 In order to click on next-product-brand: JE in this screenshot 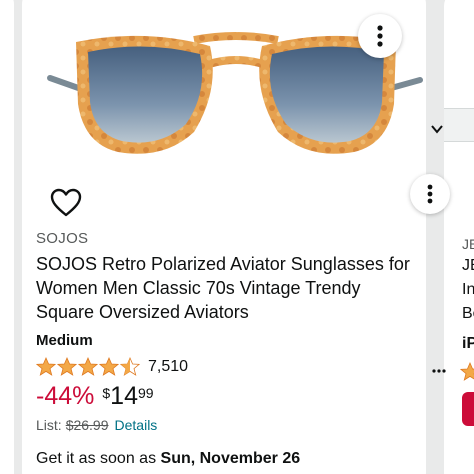, I will do `click(468, 244)`.